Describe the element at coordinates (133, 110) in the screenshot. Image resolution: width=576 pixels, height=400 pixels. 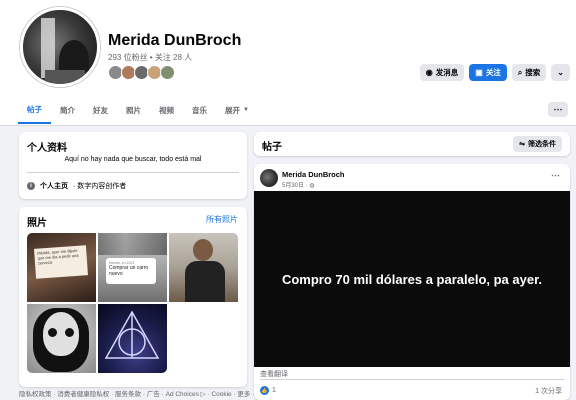
I see `tab-photos: 照片` at that location.